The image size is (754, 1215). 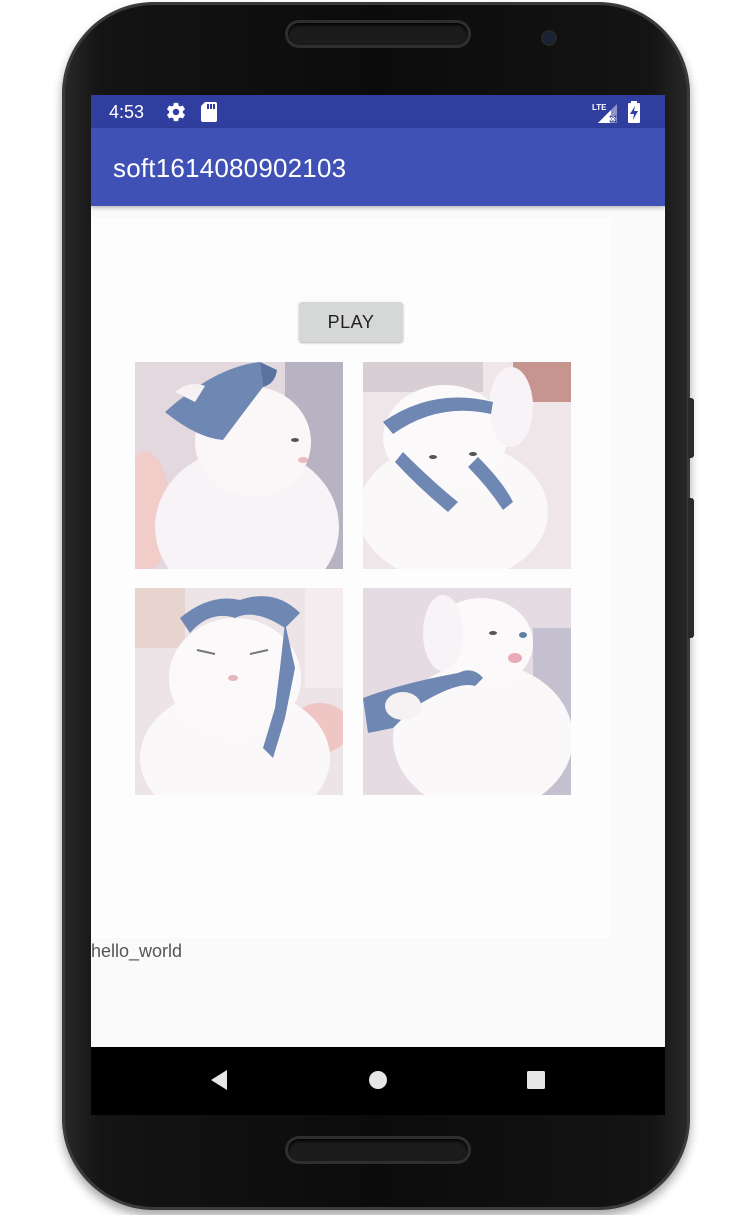 What do you see at coordinates (176, 112) in the screenshot?
I see `settings-gear-icon` at bounding box center [176, 112].